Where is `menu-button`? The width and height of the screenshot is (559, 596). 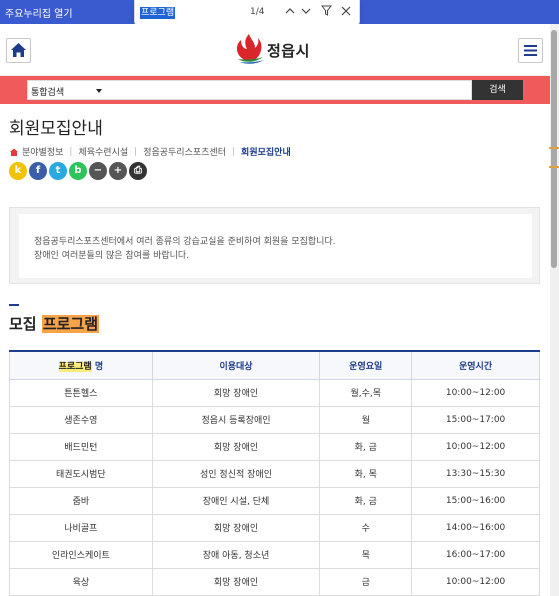 menu-button is located at coordinates (530, 50).